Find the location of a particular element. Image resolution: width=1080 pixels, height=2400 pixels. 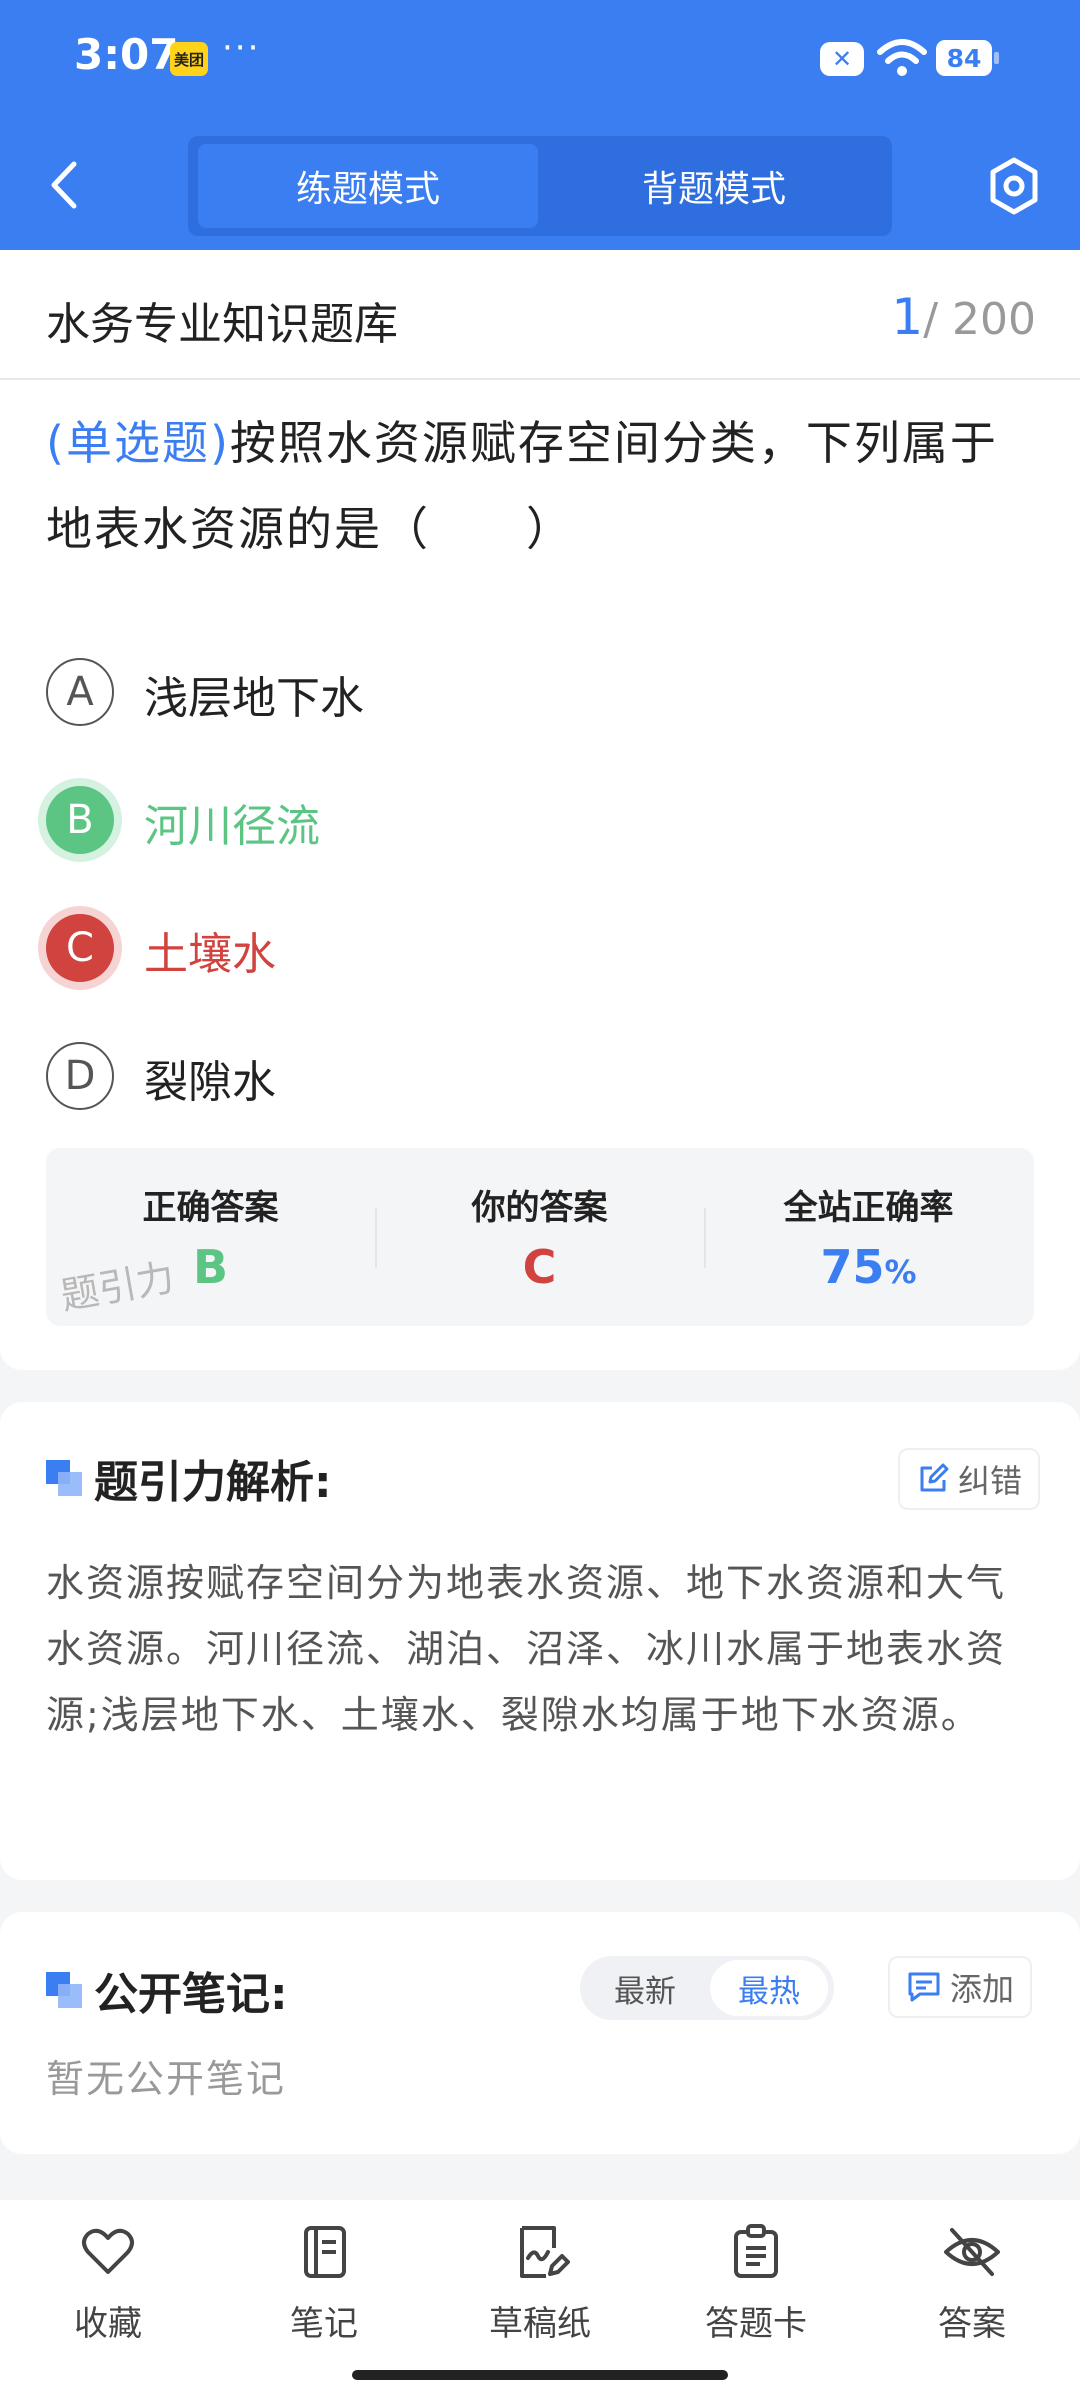

status-bar: 3:07 美团 ··· ✕ 84 is located at coordinates (540, 59).